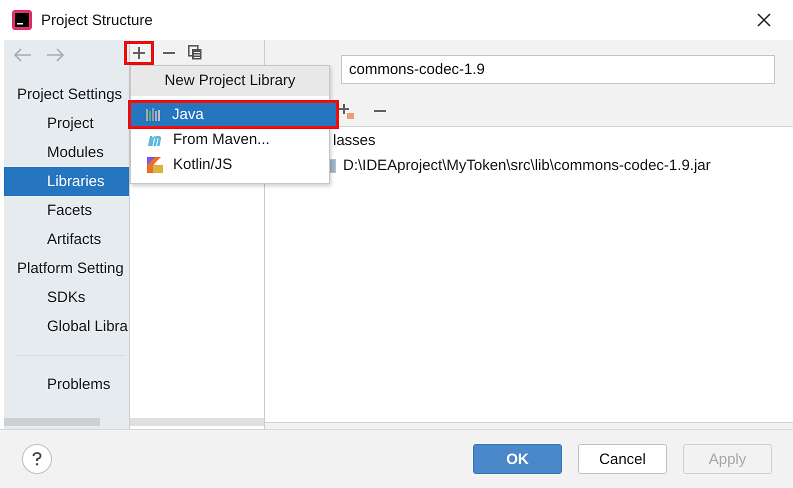 This screenshot has height=488, width=793. I want to click on sidebar-item: Modules, so click(66, 152).